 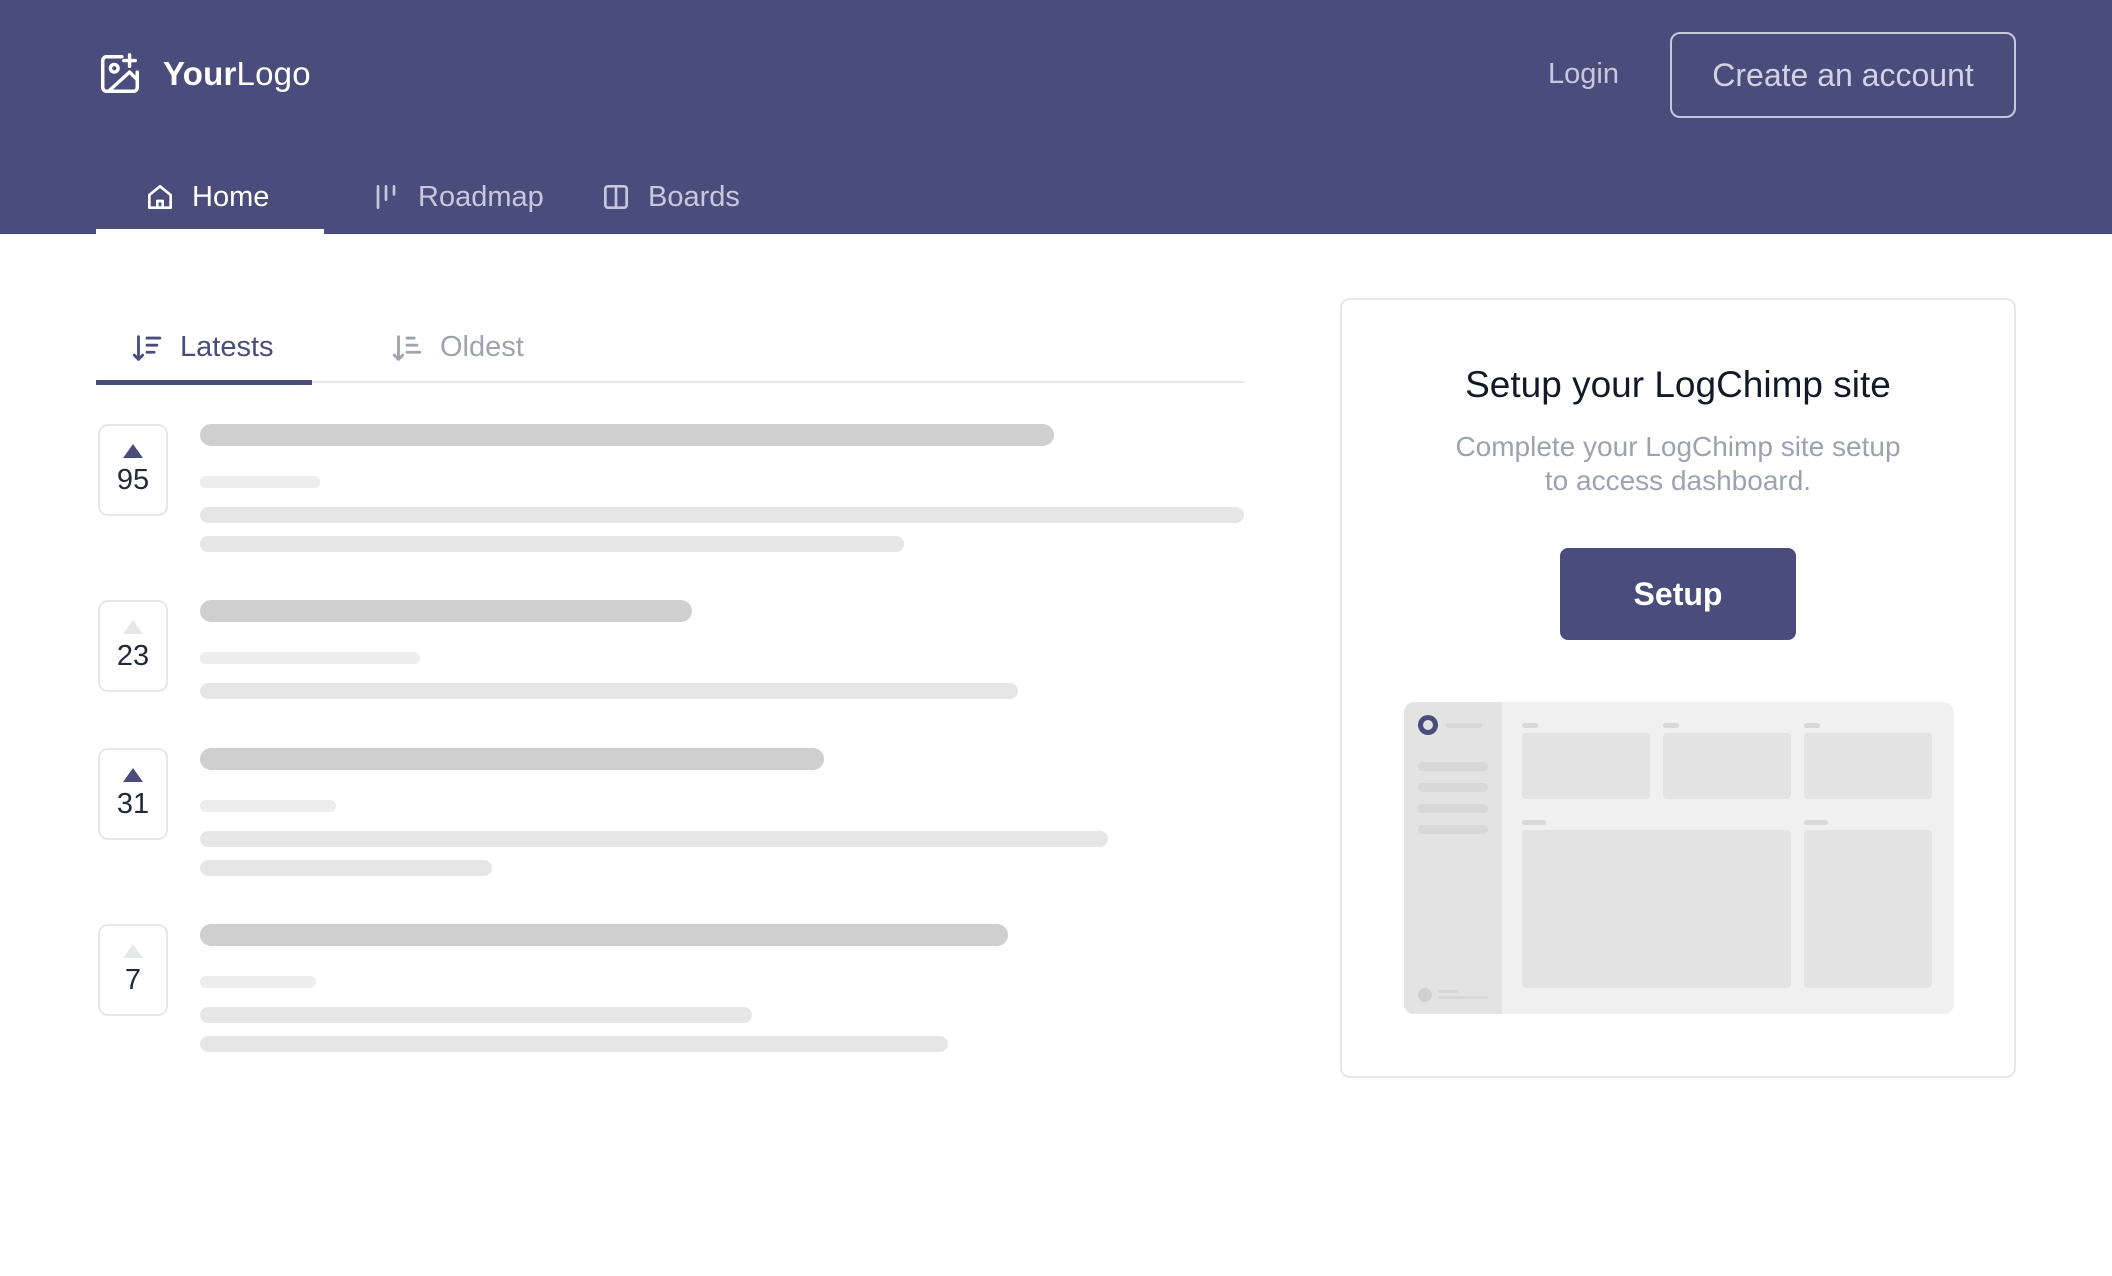 What do you see at coordinates (1678, 594) in the screenshot?
I see `setup-button: Setup` at bounding box center [1678, 594].